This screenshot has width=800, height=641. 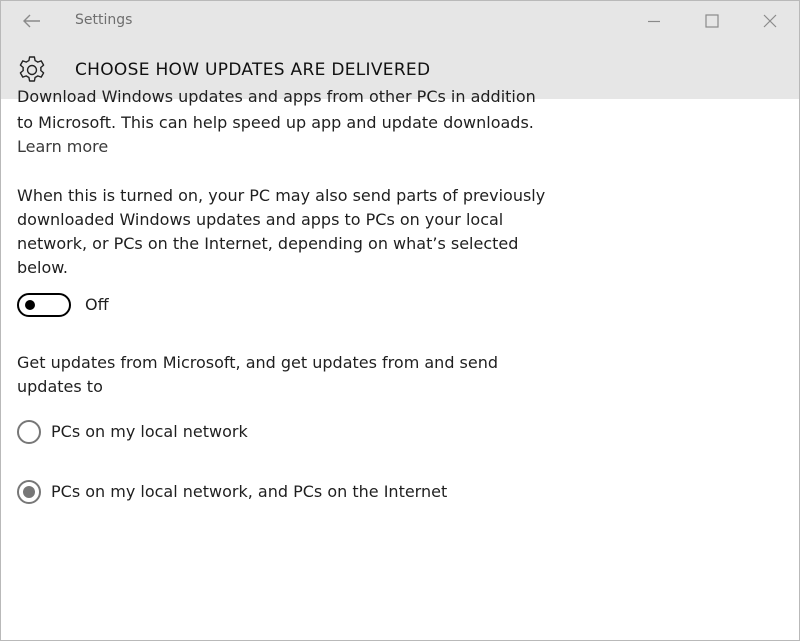 I want to click on back-button, so click(x=32, y=21).